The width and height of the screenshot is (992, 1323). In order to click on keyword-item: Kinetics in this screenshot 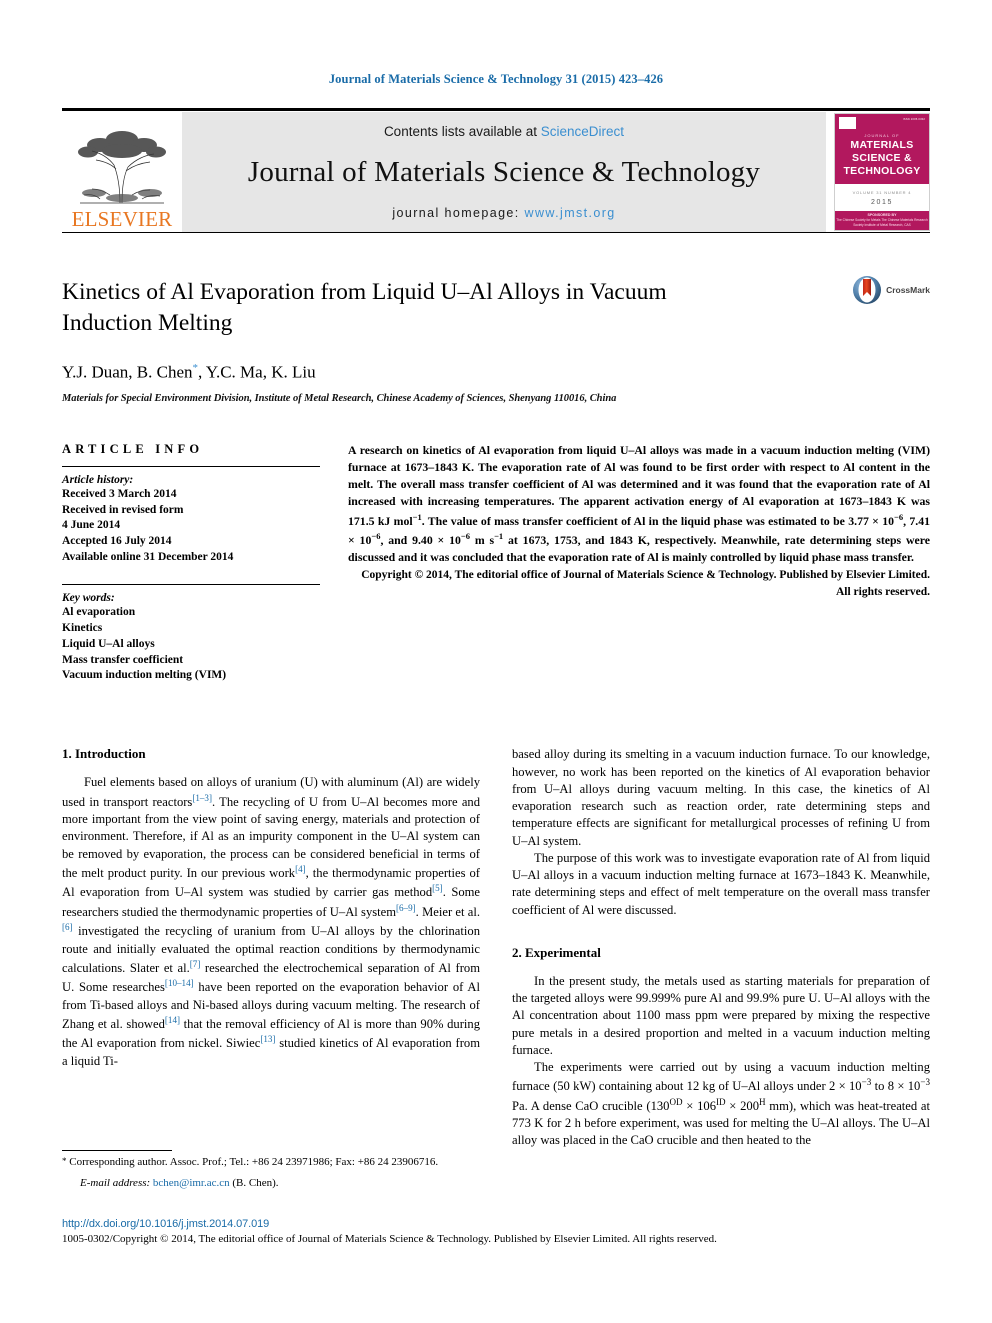, I will do `click(82, 627)`.